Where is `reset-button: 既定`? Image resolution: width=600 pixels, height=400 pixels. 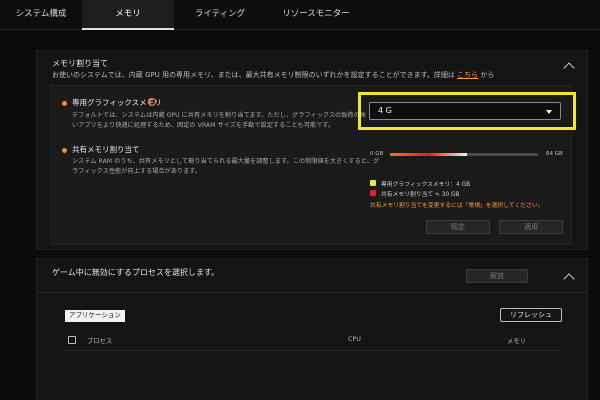 reset-button: 既定 is located at coordinates (458, 227).